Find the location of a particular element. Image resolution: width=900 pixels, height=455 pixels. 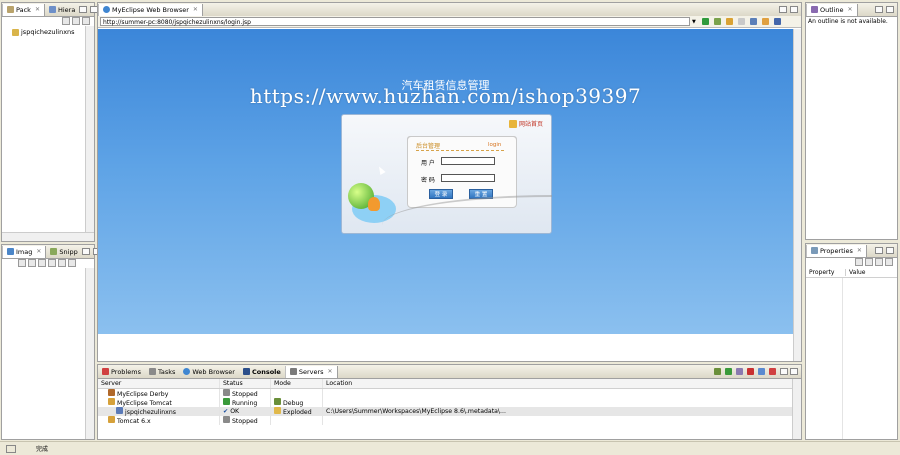

categories-icon is located at coordinates (859, 262).